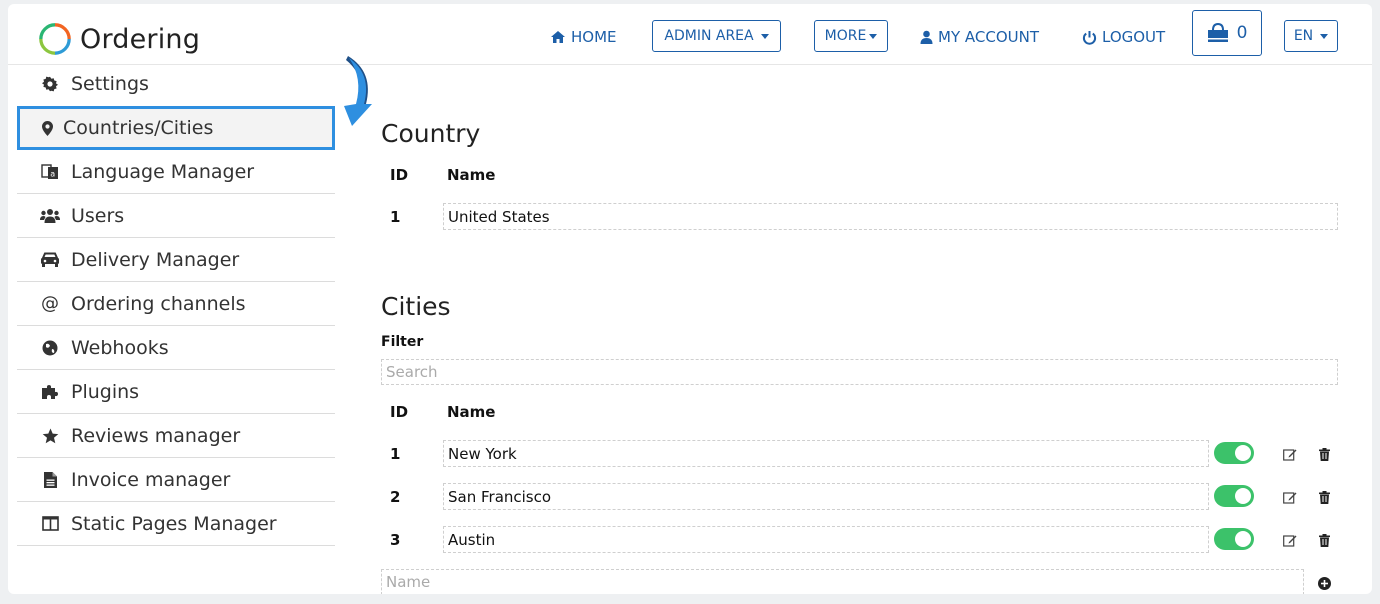 The height and width of the screenshot is (604, 1380). I want to click on sidebar-item-language-manager: a Language Manager, so click(176, 172).